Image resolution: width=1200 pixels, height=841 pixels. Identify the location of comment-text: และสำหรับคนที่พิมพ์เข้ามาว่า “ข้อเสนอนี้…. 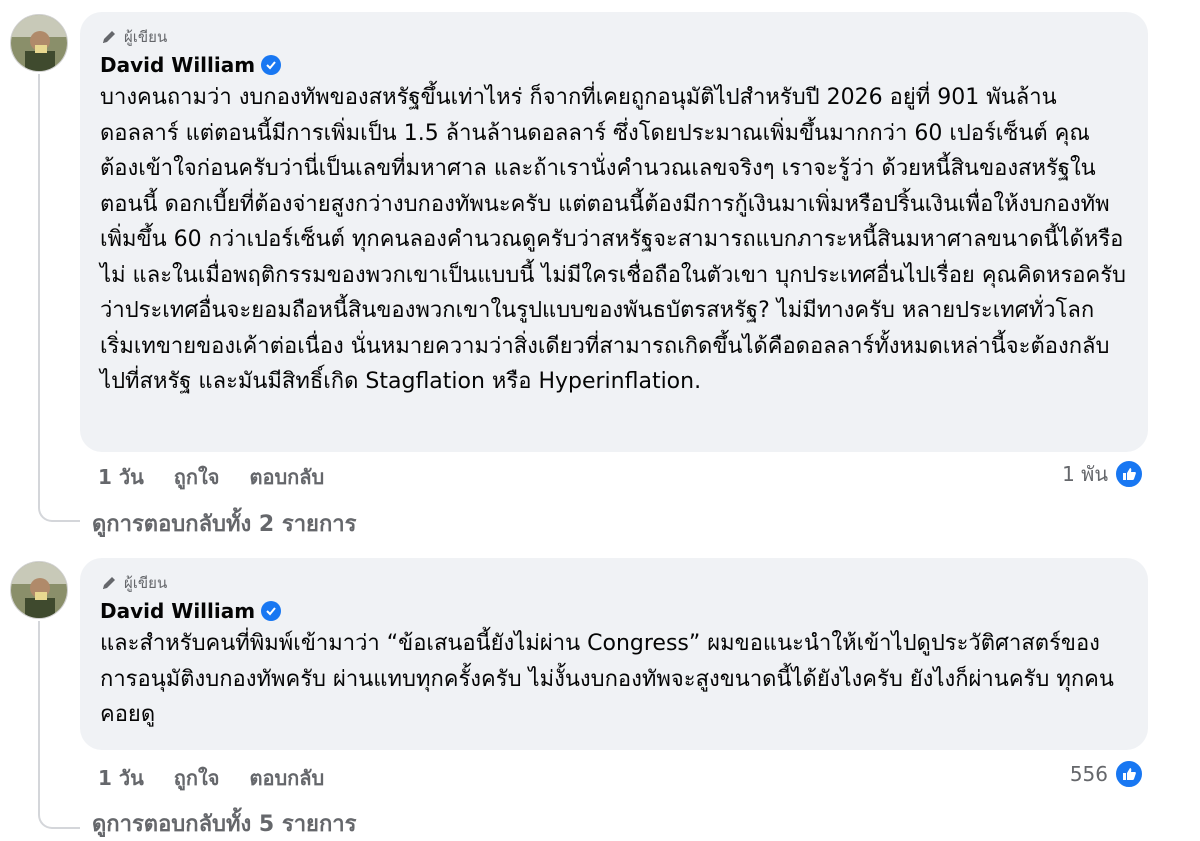
(607, 679).